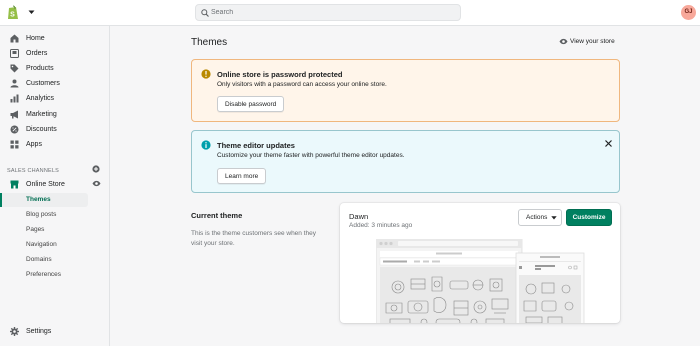  I want to click on sidebar-subitem-pages: Pages, so click(44, 230).